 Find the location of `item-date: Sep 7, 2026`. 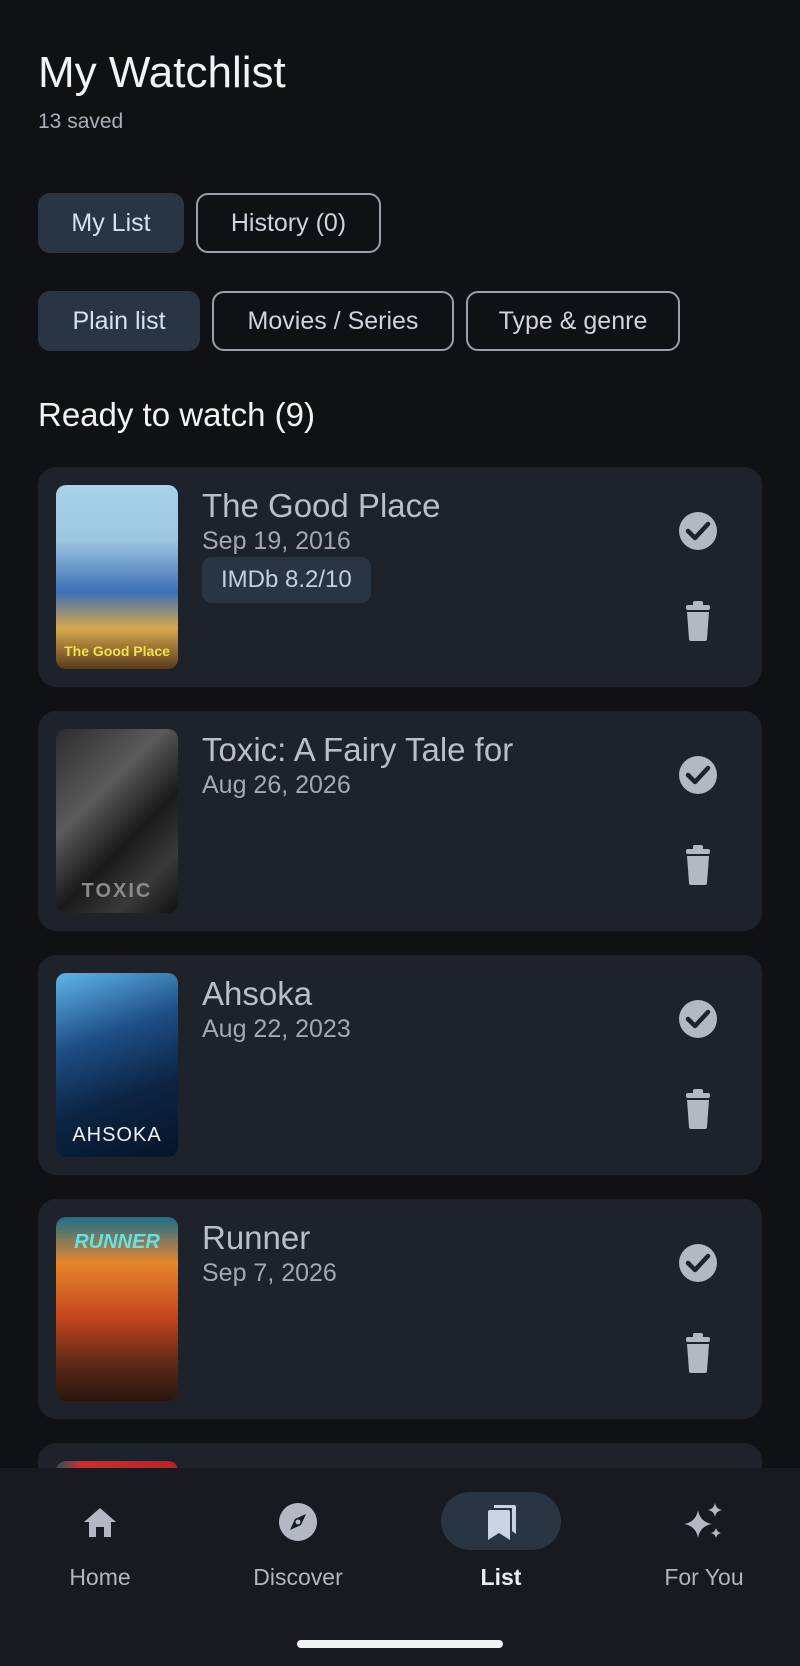

item-date: Sep 7, 2026 is located at coordinates (269, 1273).